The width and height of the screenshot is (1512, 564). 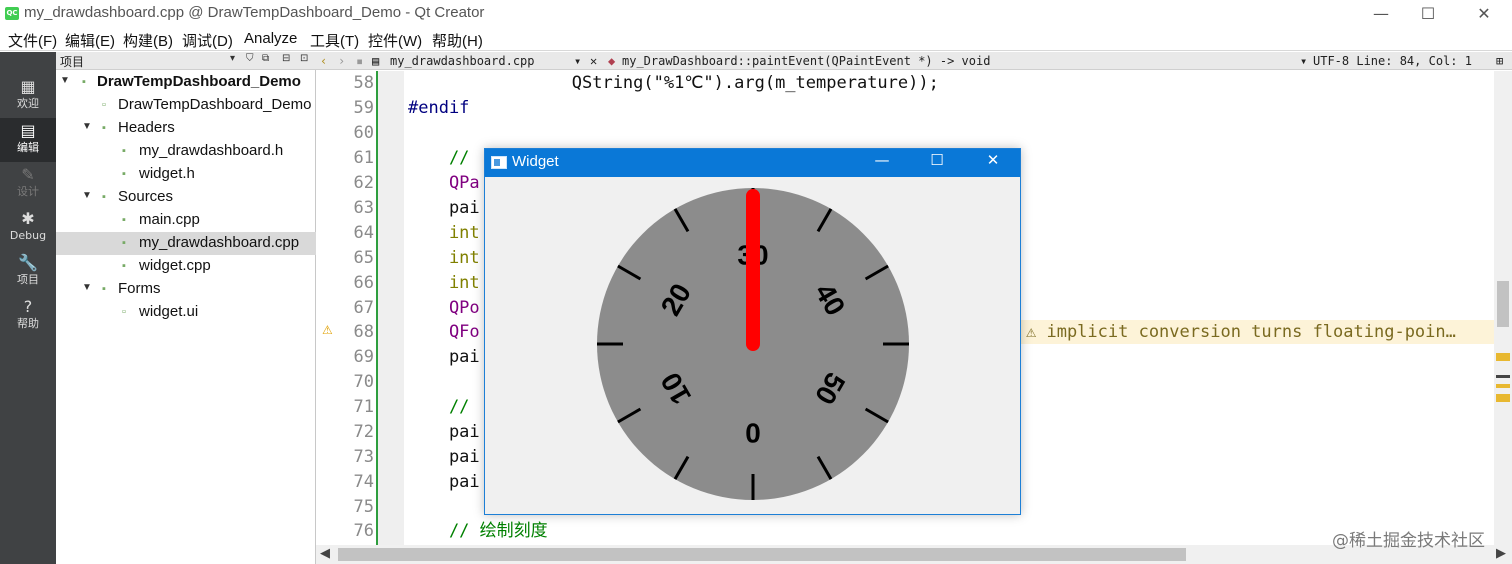 I want to click on project-panel-title: 项目, so click(x=72, y=61).